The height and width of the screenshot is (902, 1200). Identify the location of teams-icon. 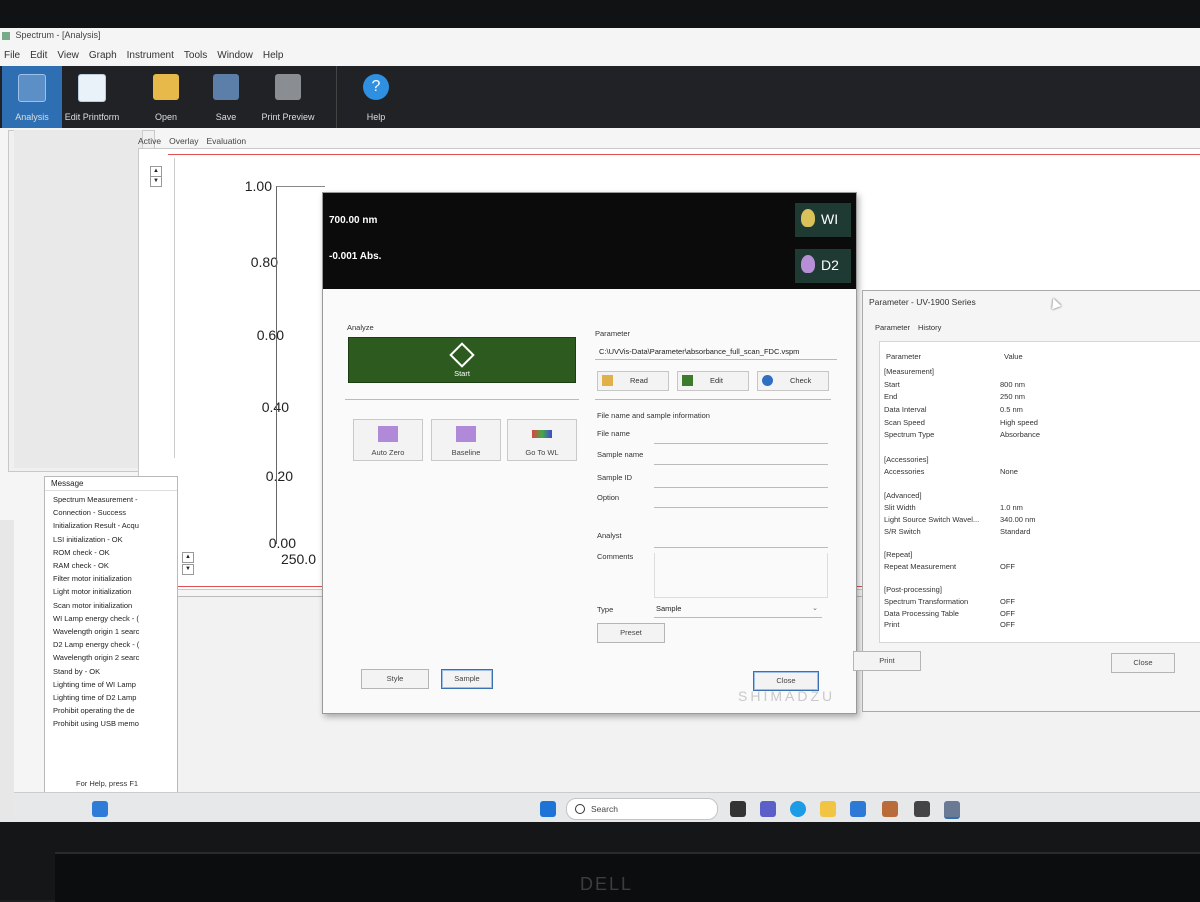
(768, 809).